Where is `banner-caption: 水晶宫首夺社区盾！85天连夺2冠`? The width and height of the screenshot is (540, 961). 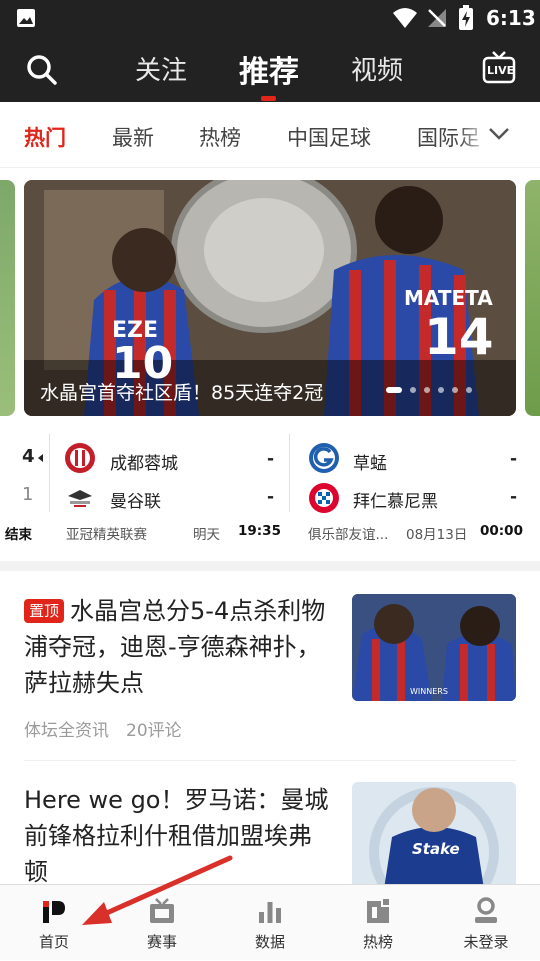 banner-caption: 水晶宫首夺社区盾！85天连夺2冠 is located at coordinates (182, 393).